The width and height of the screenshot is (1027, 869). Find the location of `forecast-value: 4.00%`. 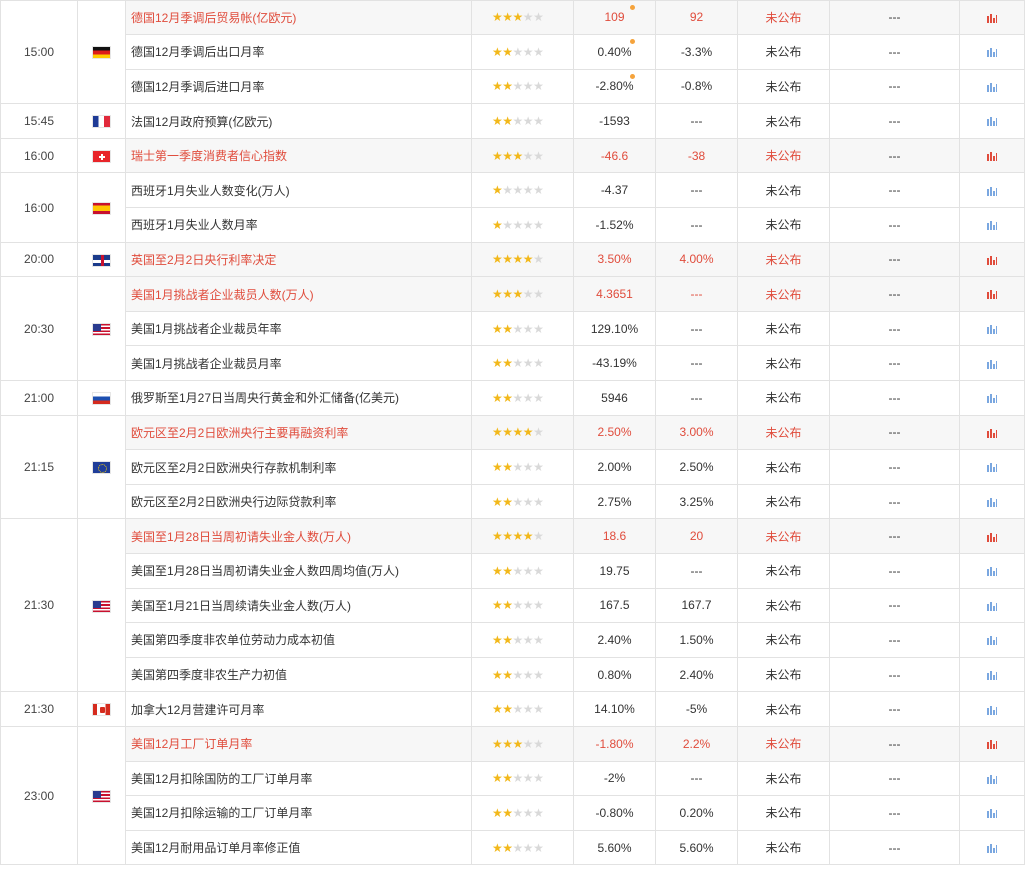

forecast-value: 4.00% is located at coordinates (696, 259).